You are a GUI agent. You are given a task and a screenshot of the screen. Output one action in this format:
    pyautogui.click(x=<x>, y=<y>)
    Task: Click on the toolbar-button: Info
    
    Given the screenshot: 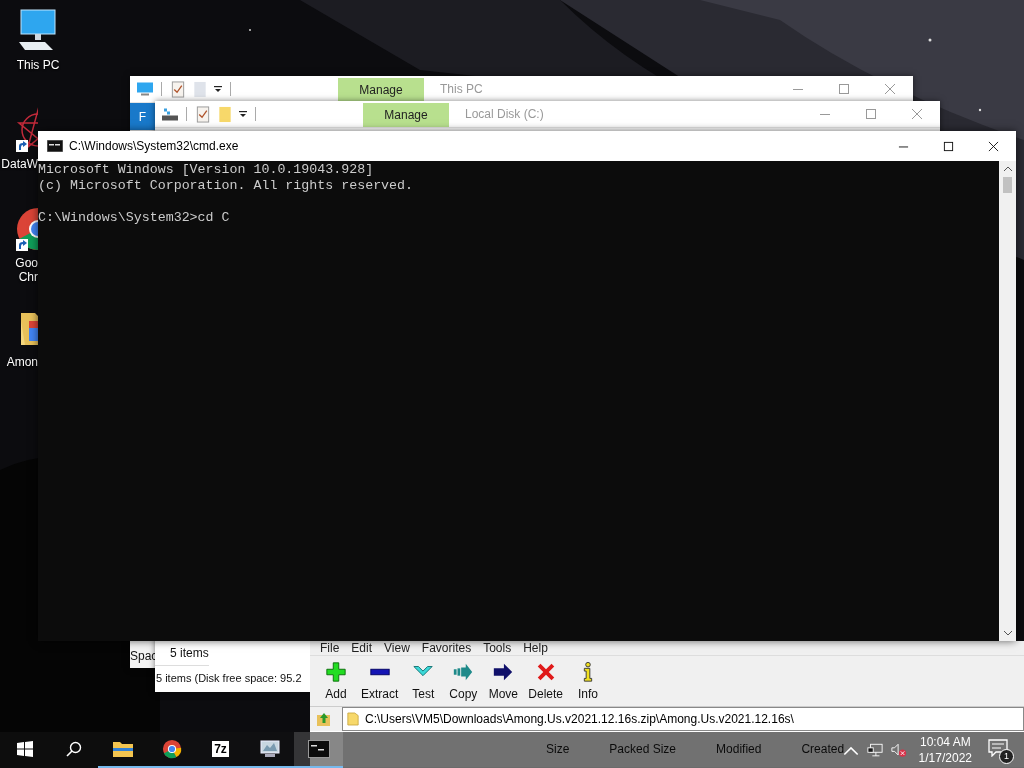 What is the action you would take?
    pyautogui.click(x=588, y=681)
    